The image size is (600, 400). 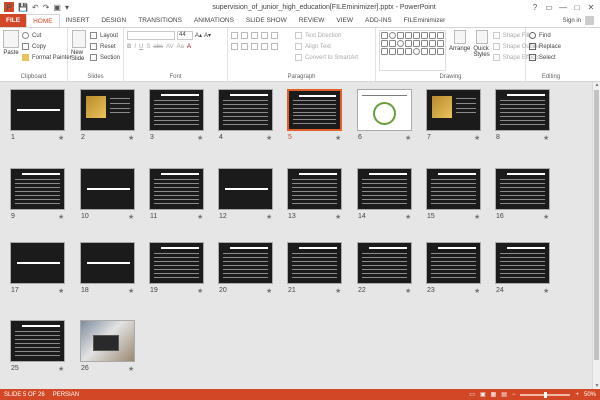 What do you see at coordinates (425, 20) in the screenshot?
I see `tab-fileminimizer: FILEminimizer` at bounding box center [425, 20].